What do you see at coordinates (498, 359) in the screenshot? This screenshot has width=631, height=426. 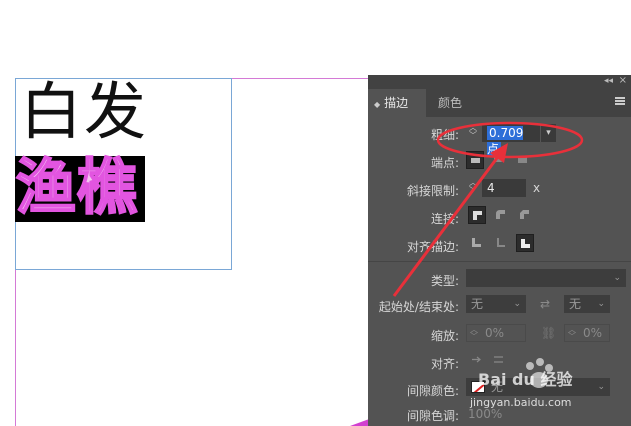 I see `arrow-tip-at-end-icon` at bounding box center [498, 359].